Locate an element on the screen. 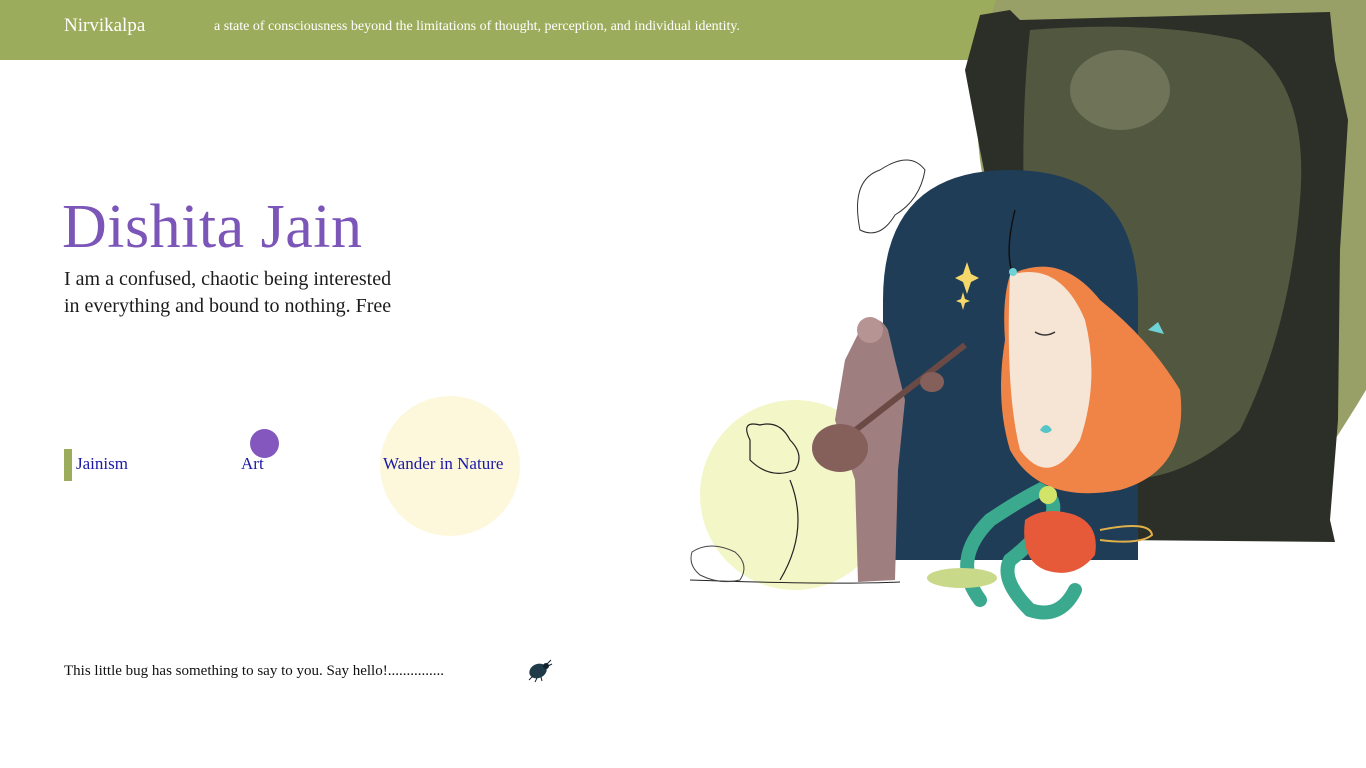  bio-line-2: in everything and bound to nothing. Free is located at coordinates (228, 306).